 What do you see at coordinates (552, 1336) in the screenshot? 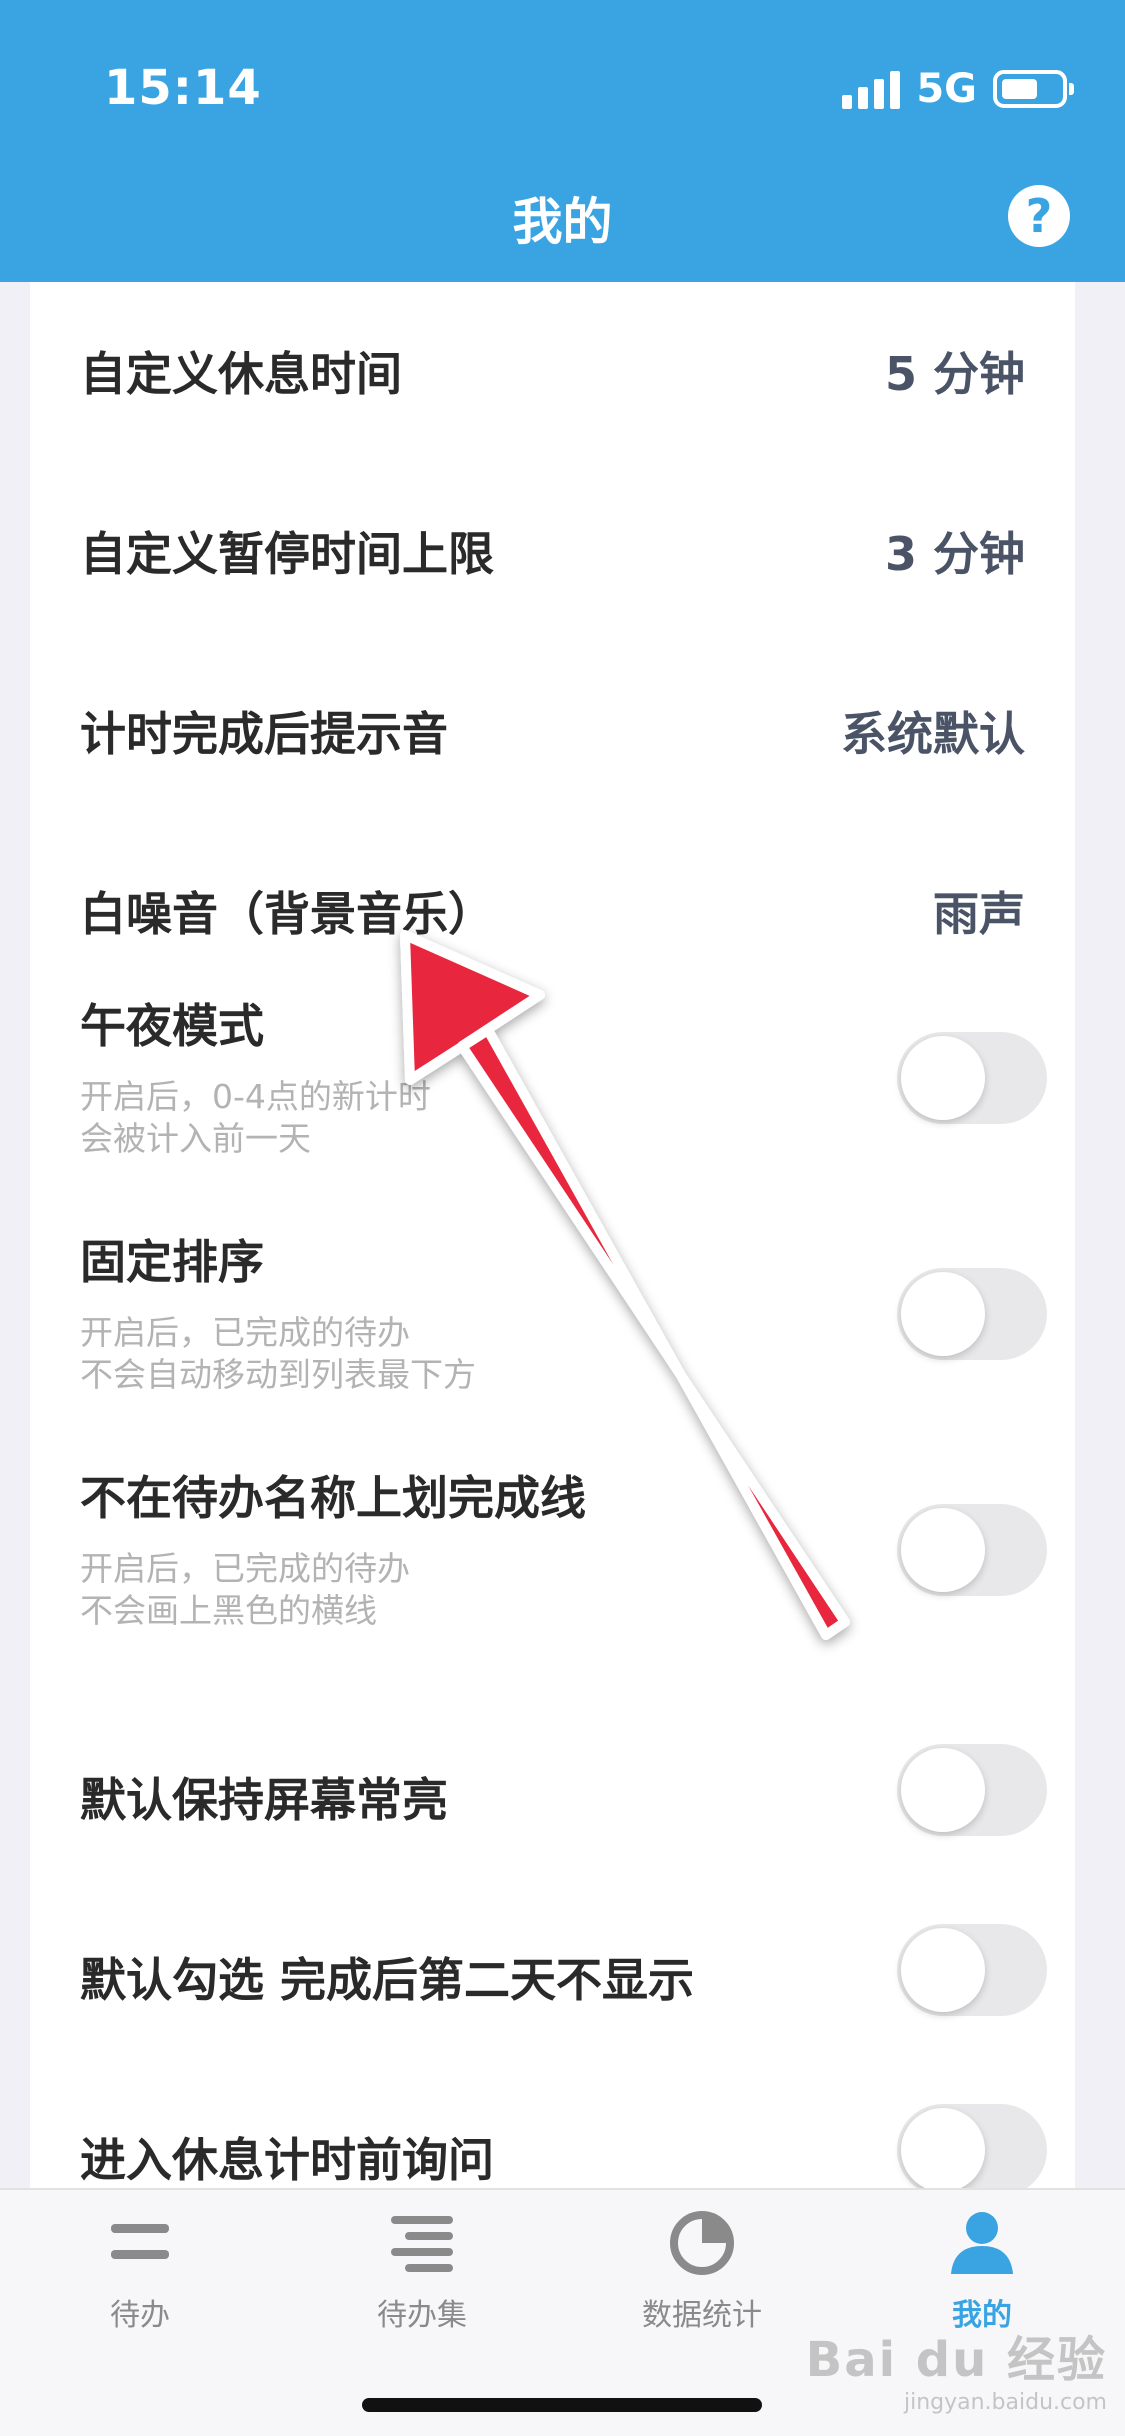
I see `setting-fixed-order: 固定排序 开启后，已完成的待办 不会自动移动到列表最下方` at bounding box center [552, 1336].